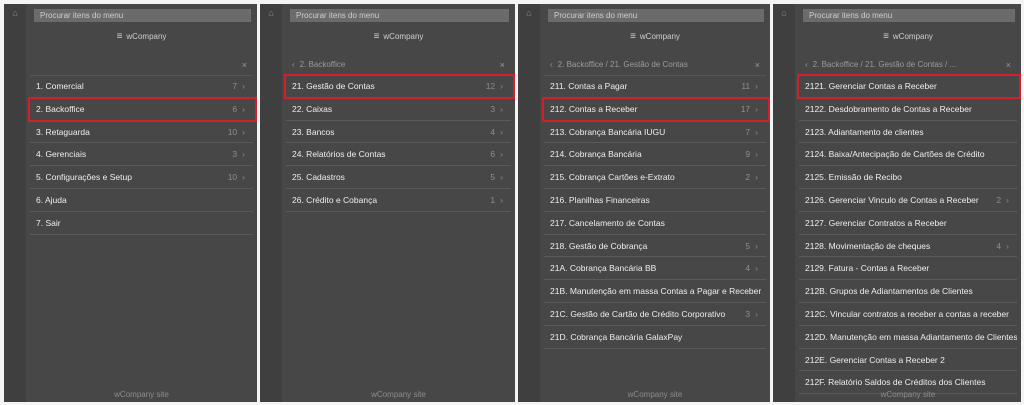  Describe the element at coordinates (908, 223) in the screenshot. I see `menu-item: 2127. Gerenciar Contratos a Receber` at that location.